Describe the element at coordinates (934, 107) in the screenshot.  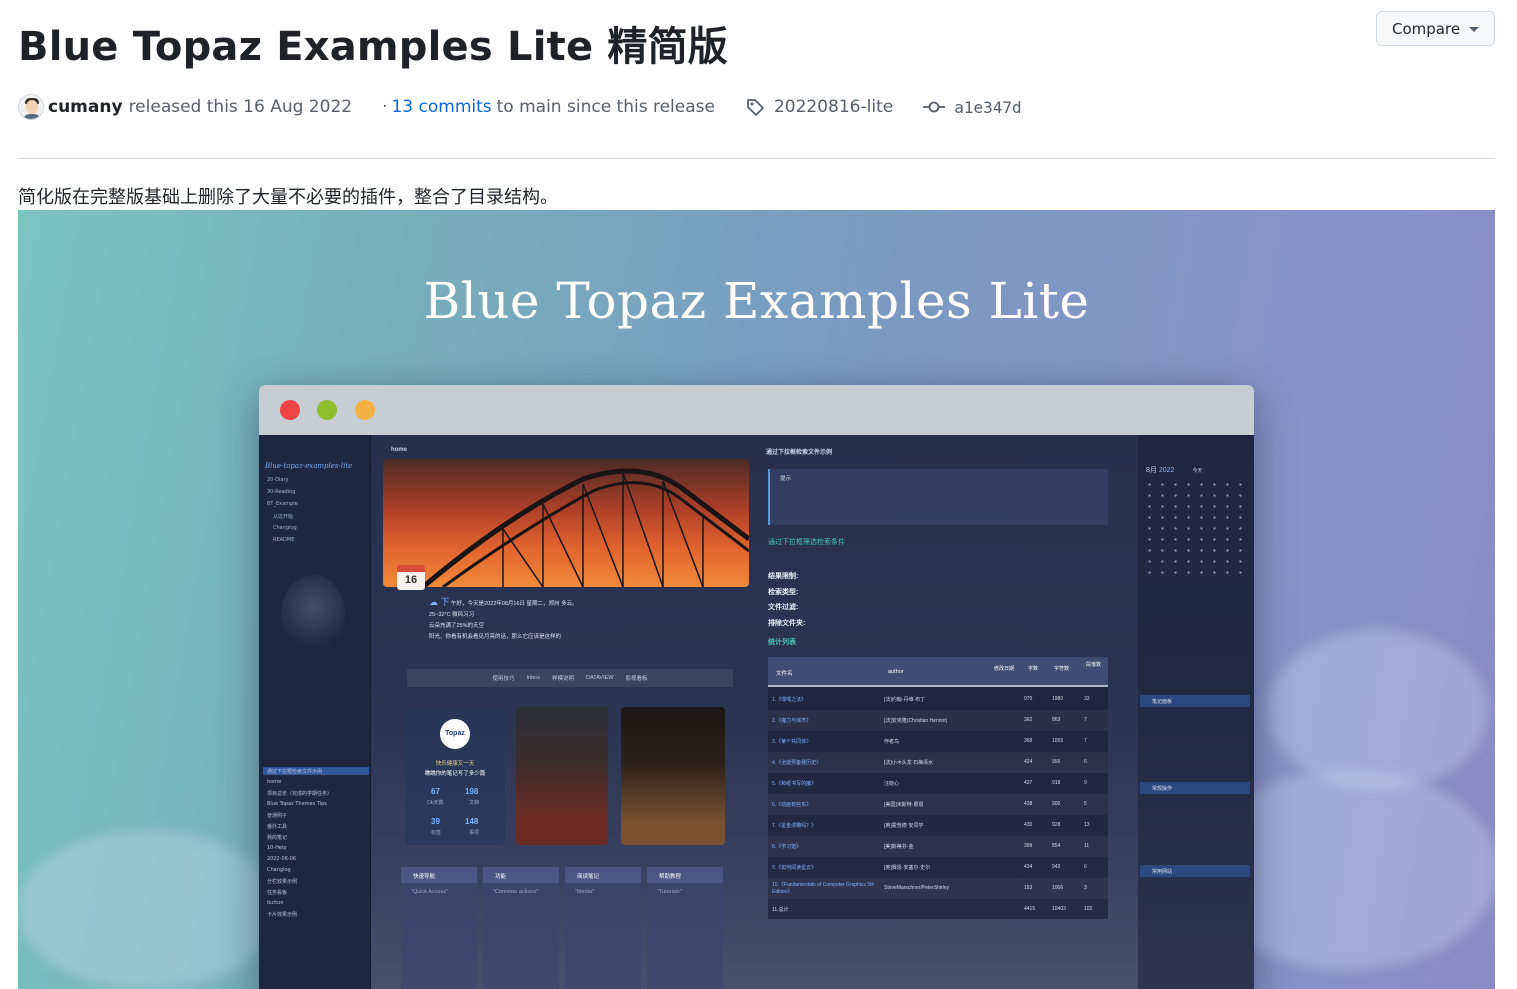
I see `commit-icon` at that location.